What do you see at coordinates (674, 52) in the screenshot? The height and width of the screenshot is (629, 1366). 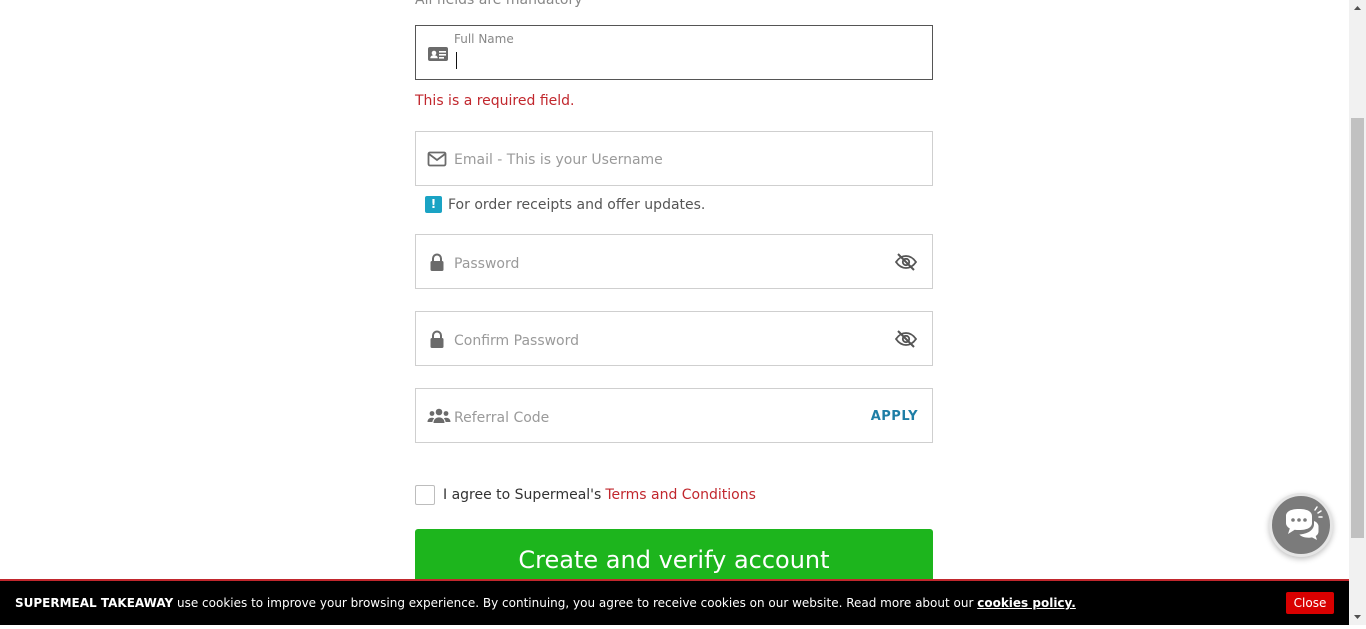 I see `full-name-field: Full Name` at bounding box center [674, 52].